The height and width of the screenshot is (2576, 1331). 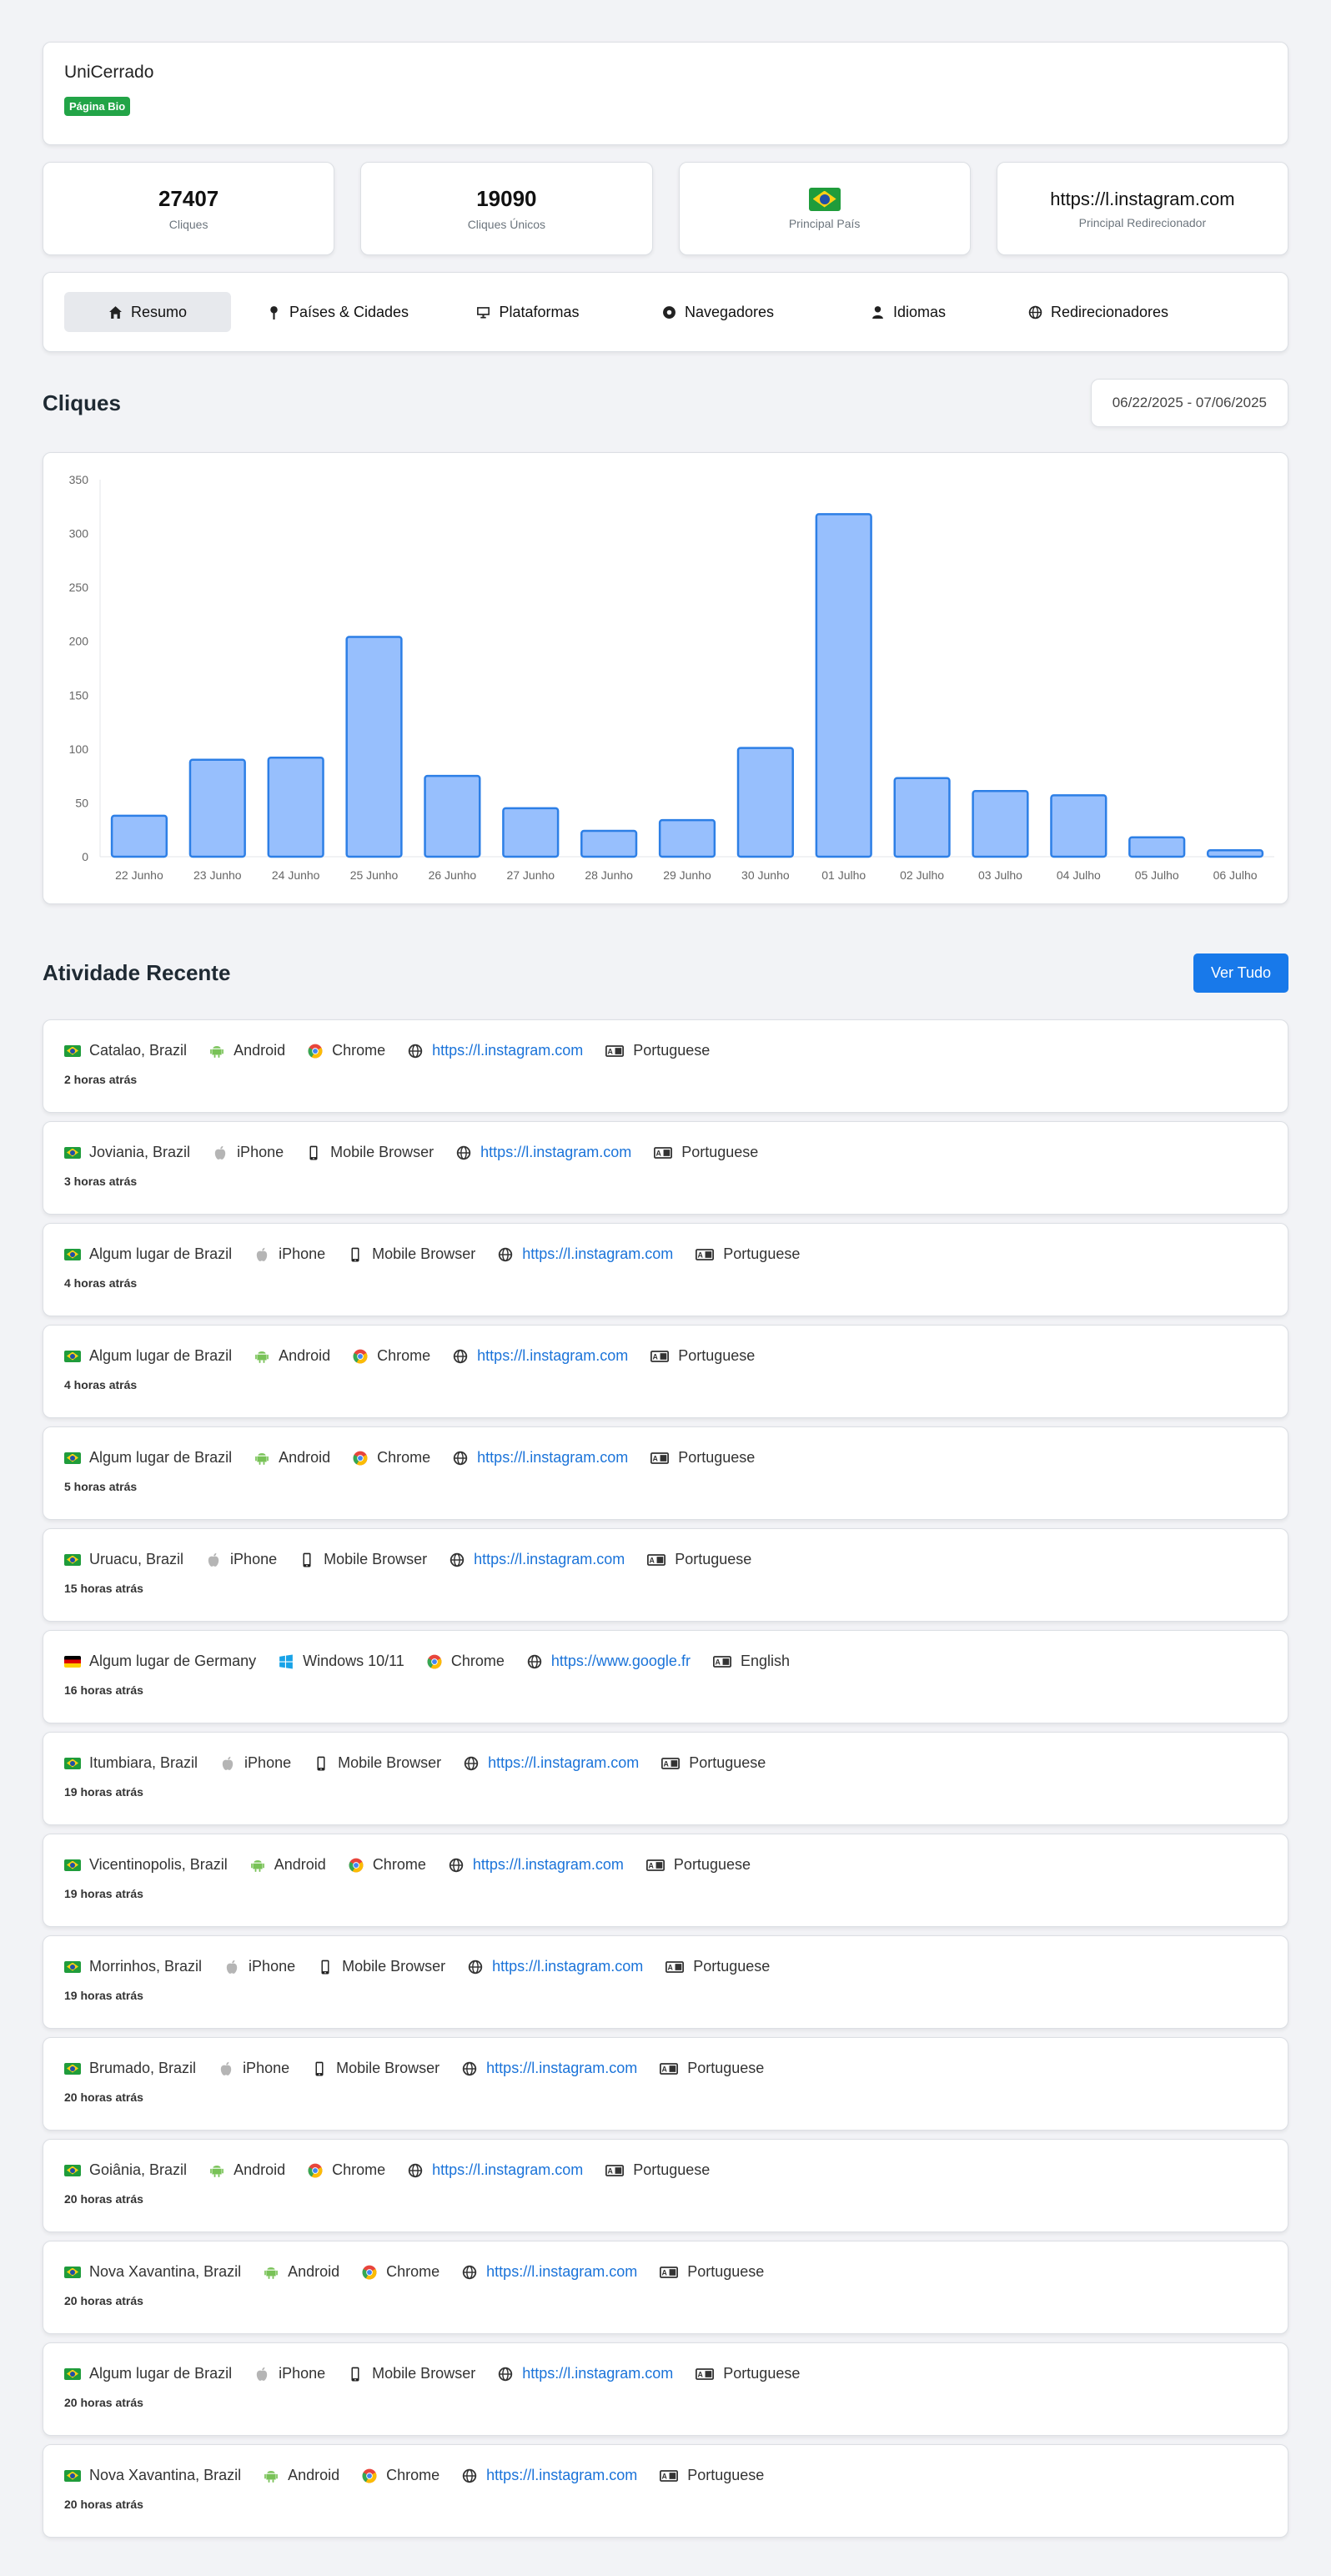 What do you see at coordinates (79, 641) in the screenshot?
I see `y-tick-label: 200` at bounding box center [79, 641].